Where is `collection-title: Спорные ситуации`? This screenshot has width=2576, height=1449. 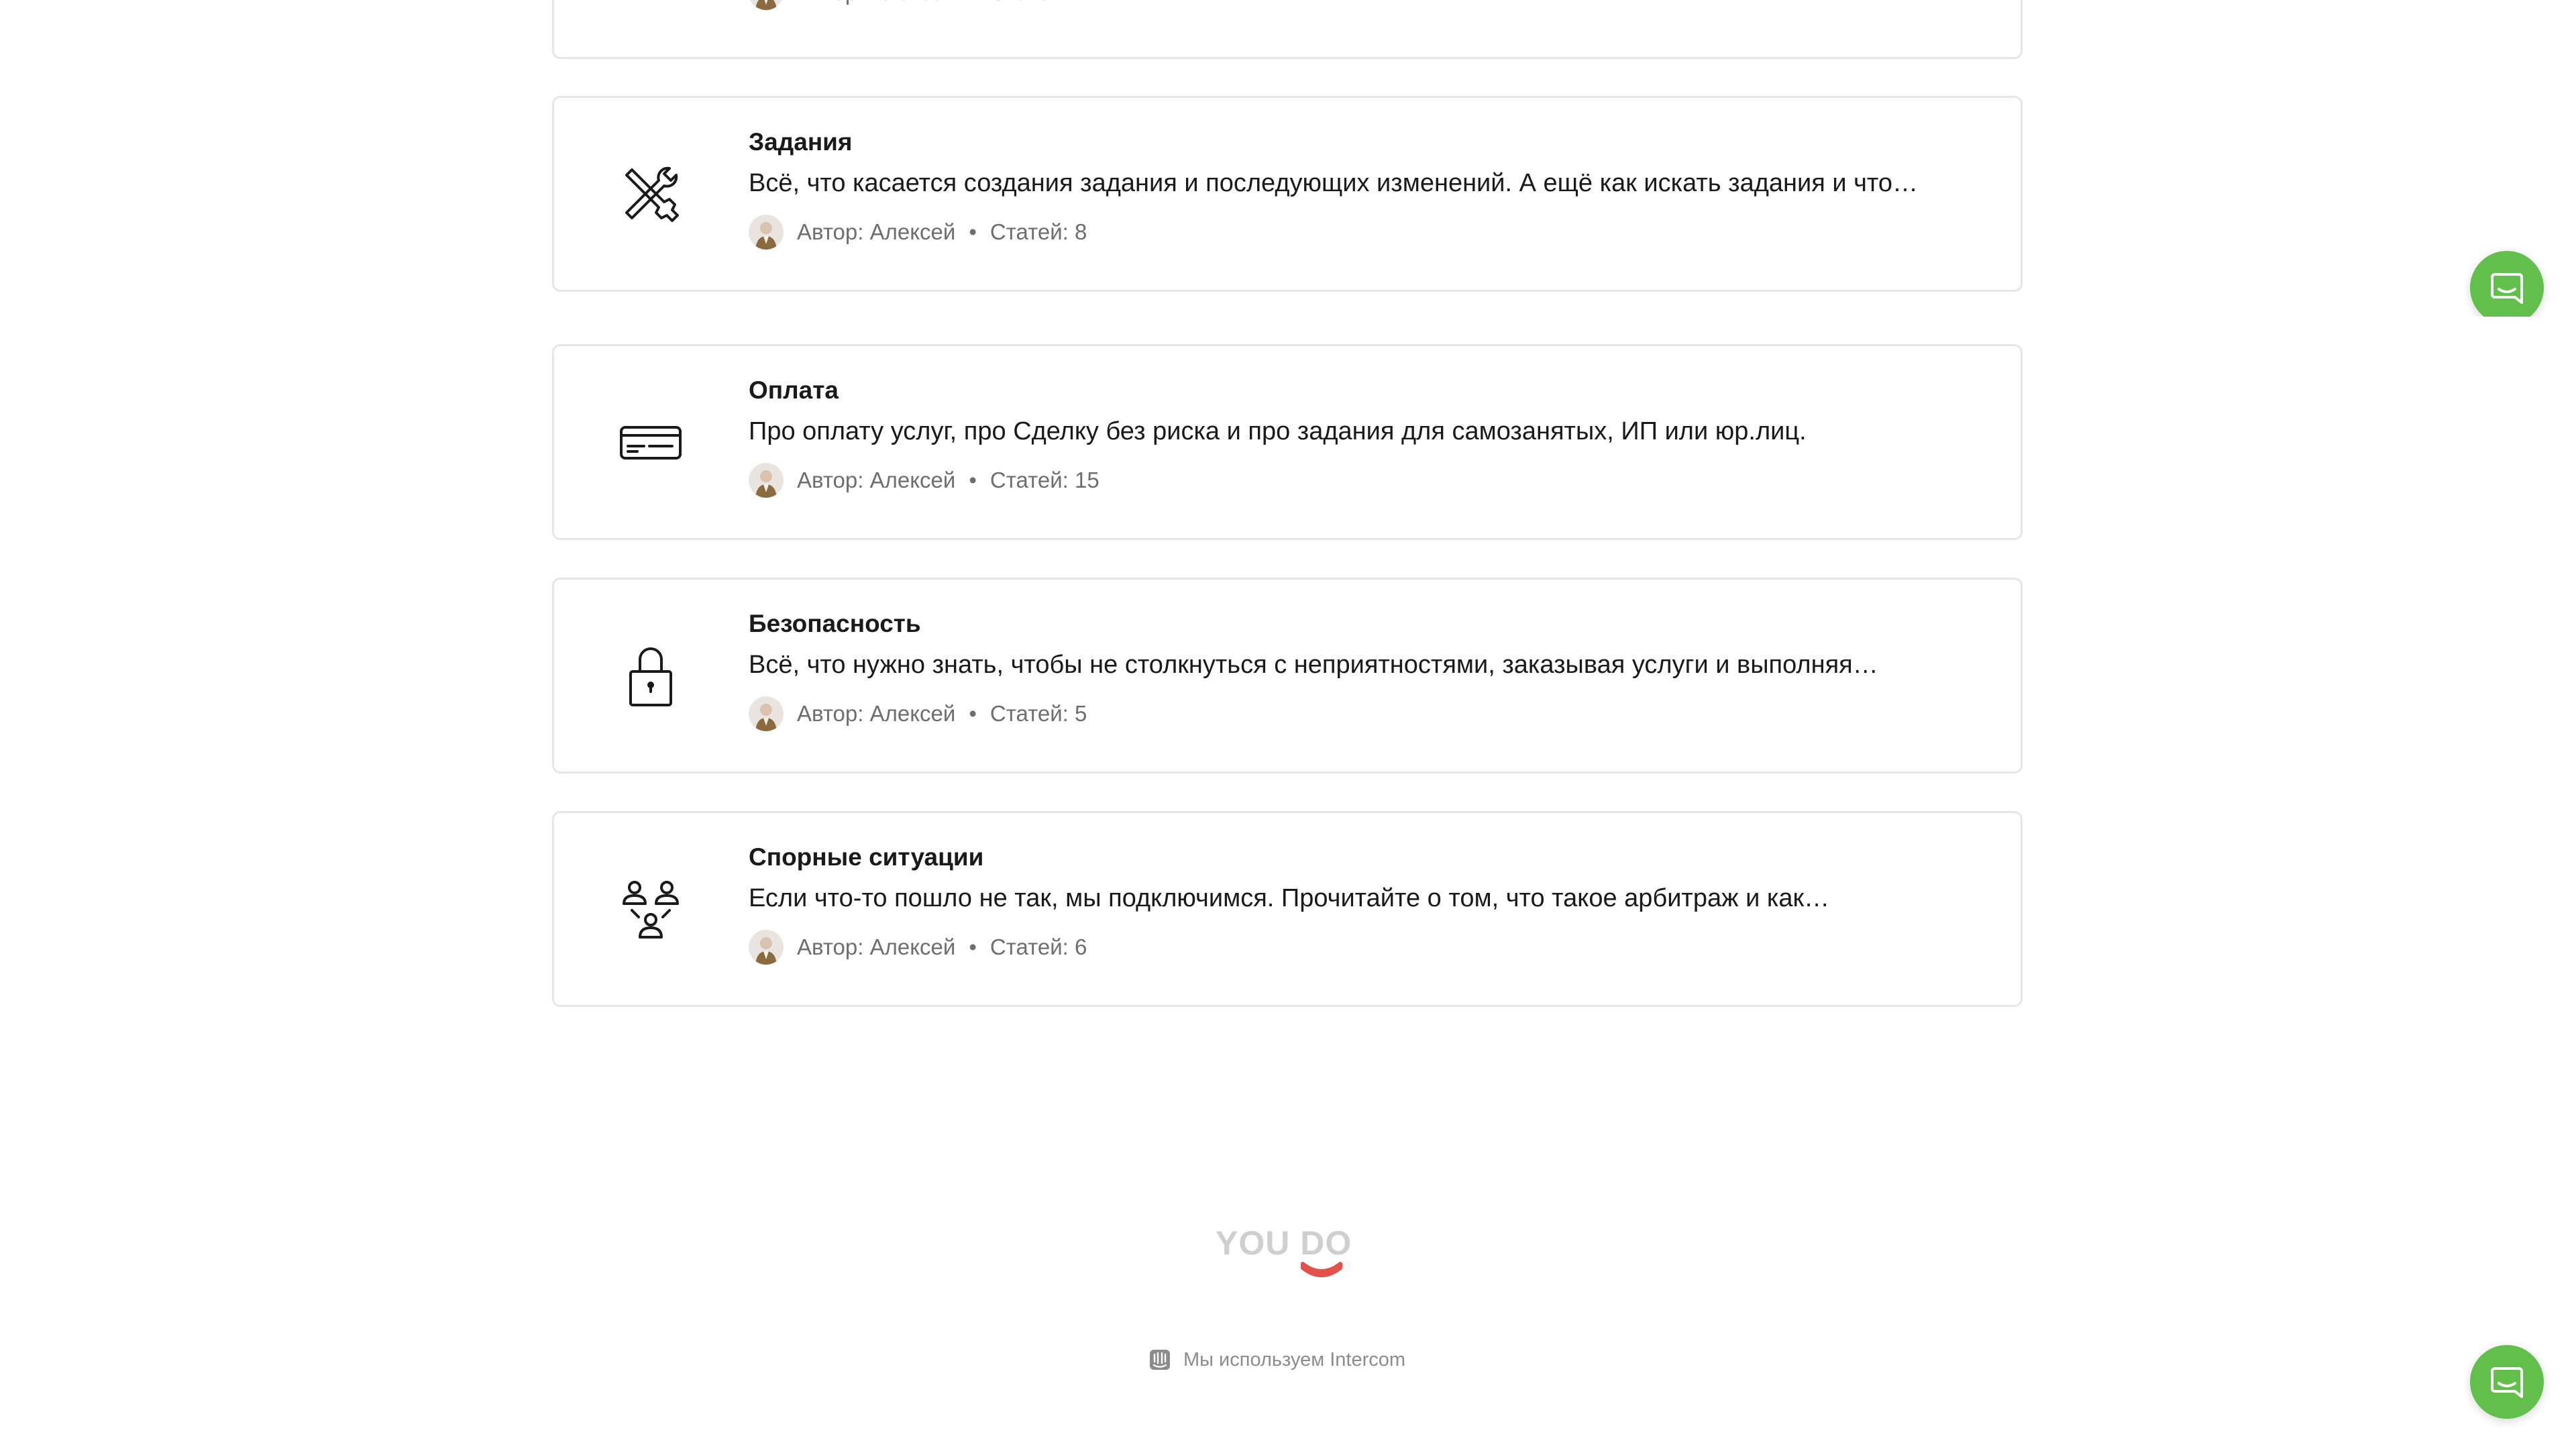 collection-title: Спорные ситуации is located at coordinates (866, 857).